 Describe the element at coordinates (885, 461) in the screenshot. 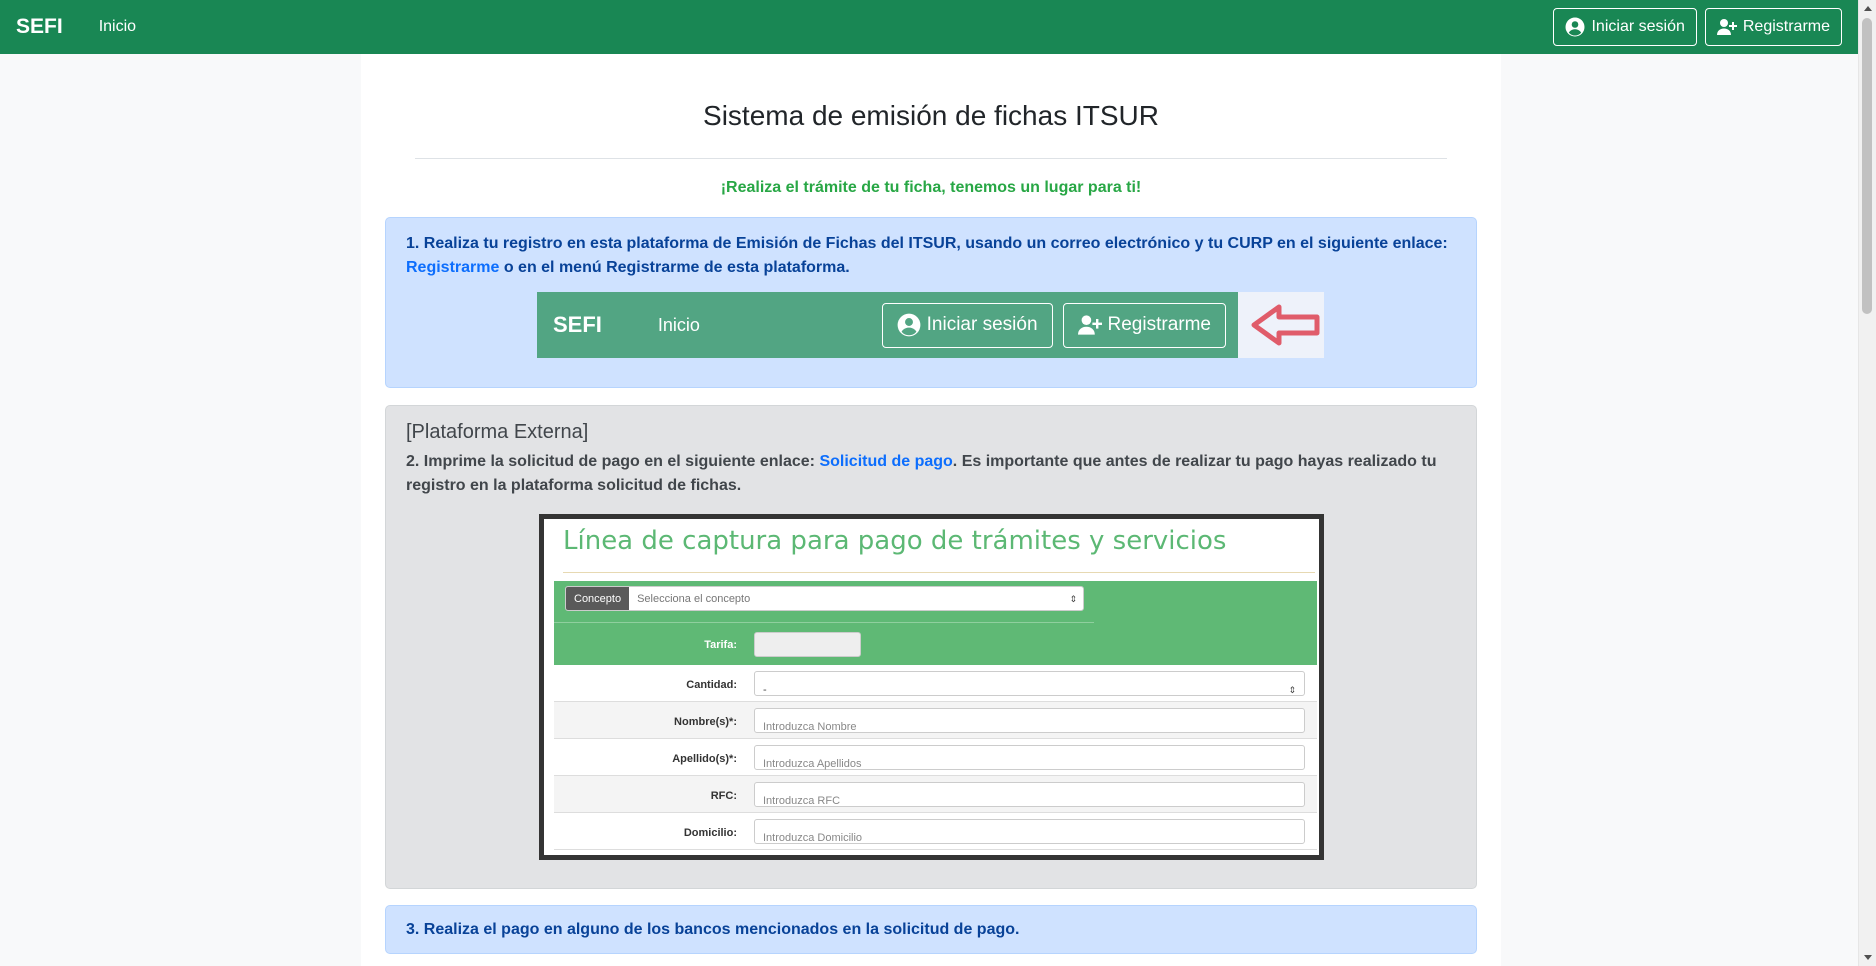

I see `solicitud-pago-link: Solicitud de pago` at that location.